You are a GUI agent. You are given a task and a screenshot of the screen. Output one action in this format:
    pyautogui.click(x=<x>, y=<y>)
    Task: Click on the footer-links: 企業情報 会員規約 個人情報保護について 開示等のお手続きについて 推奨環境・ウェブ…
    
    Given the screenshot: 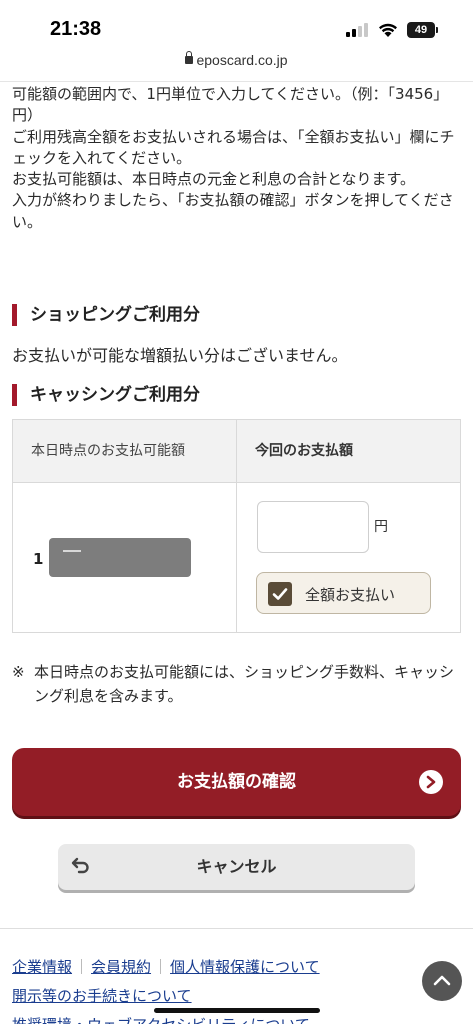 What is the action you would take?
    pyautogui.click(x=212, y=988)
    